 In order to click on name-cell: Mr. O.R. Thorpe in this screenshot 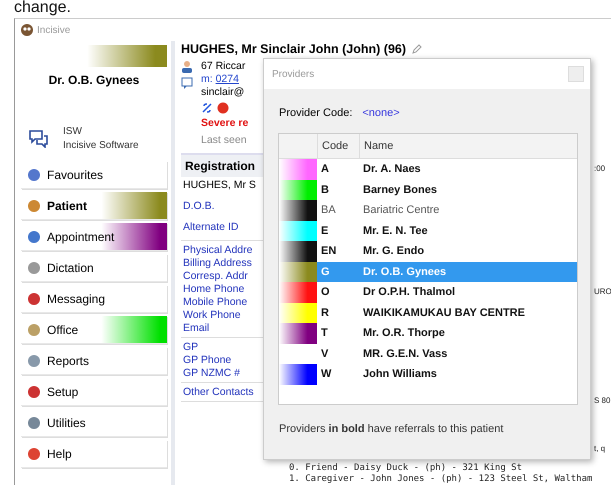, I will do `click(468, 333)`.